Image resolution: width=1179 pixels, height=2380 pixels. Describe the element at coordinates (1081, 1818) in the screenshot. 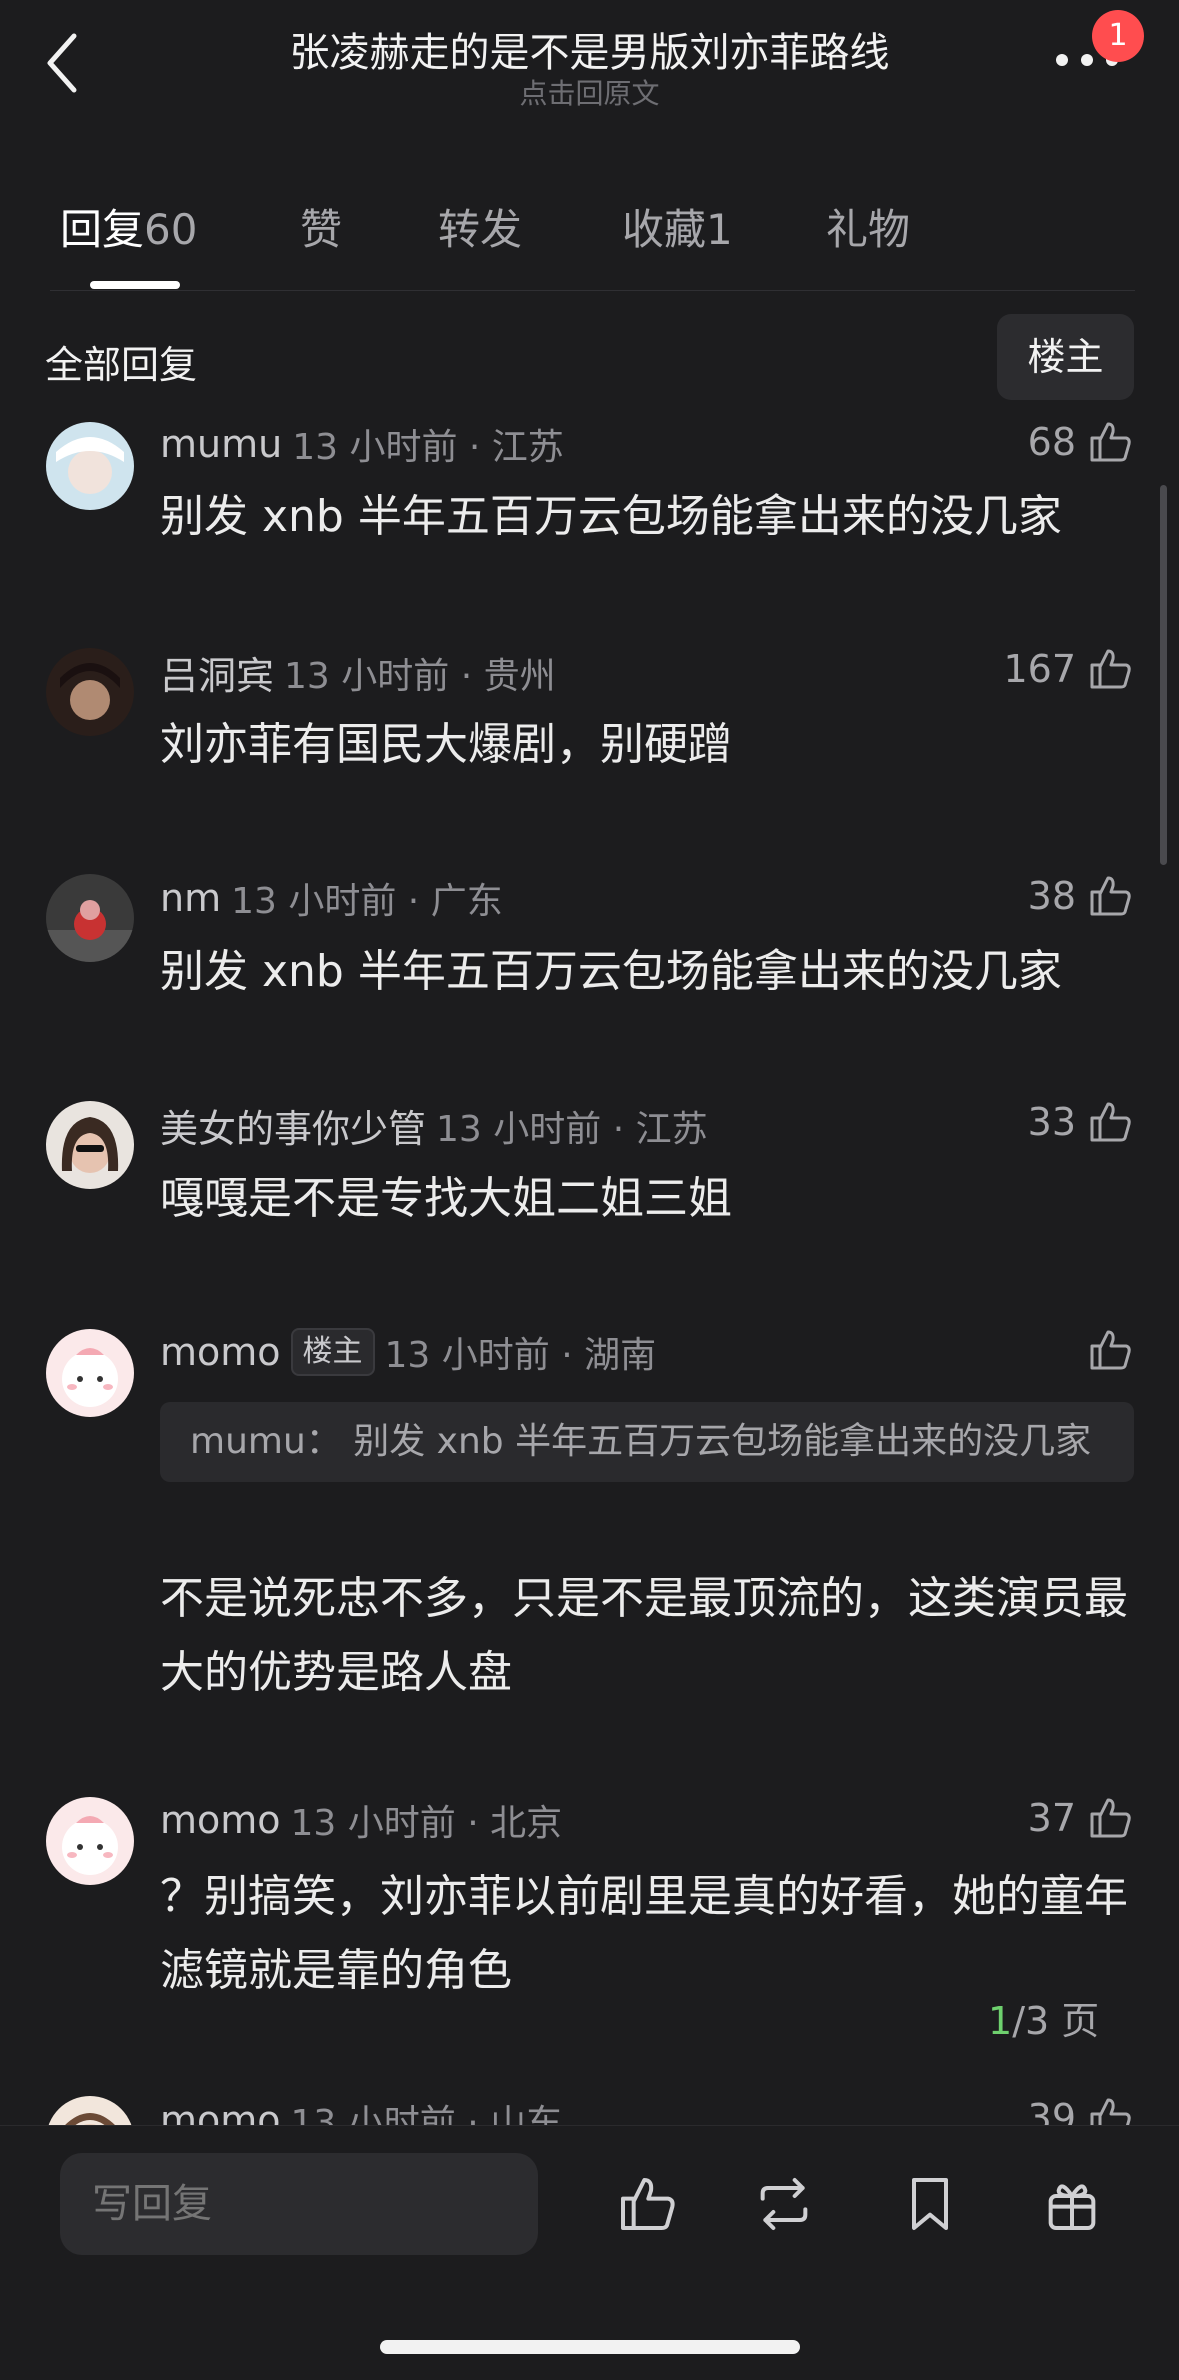

I see `like-button: 37` at that location.